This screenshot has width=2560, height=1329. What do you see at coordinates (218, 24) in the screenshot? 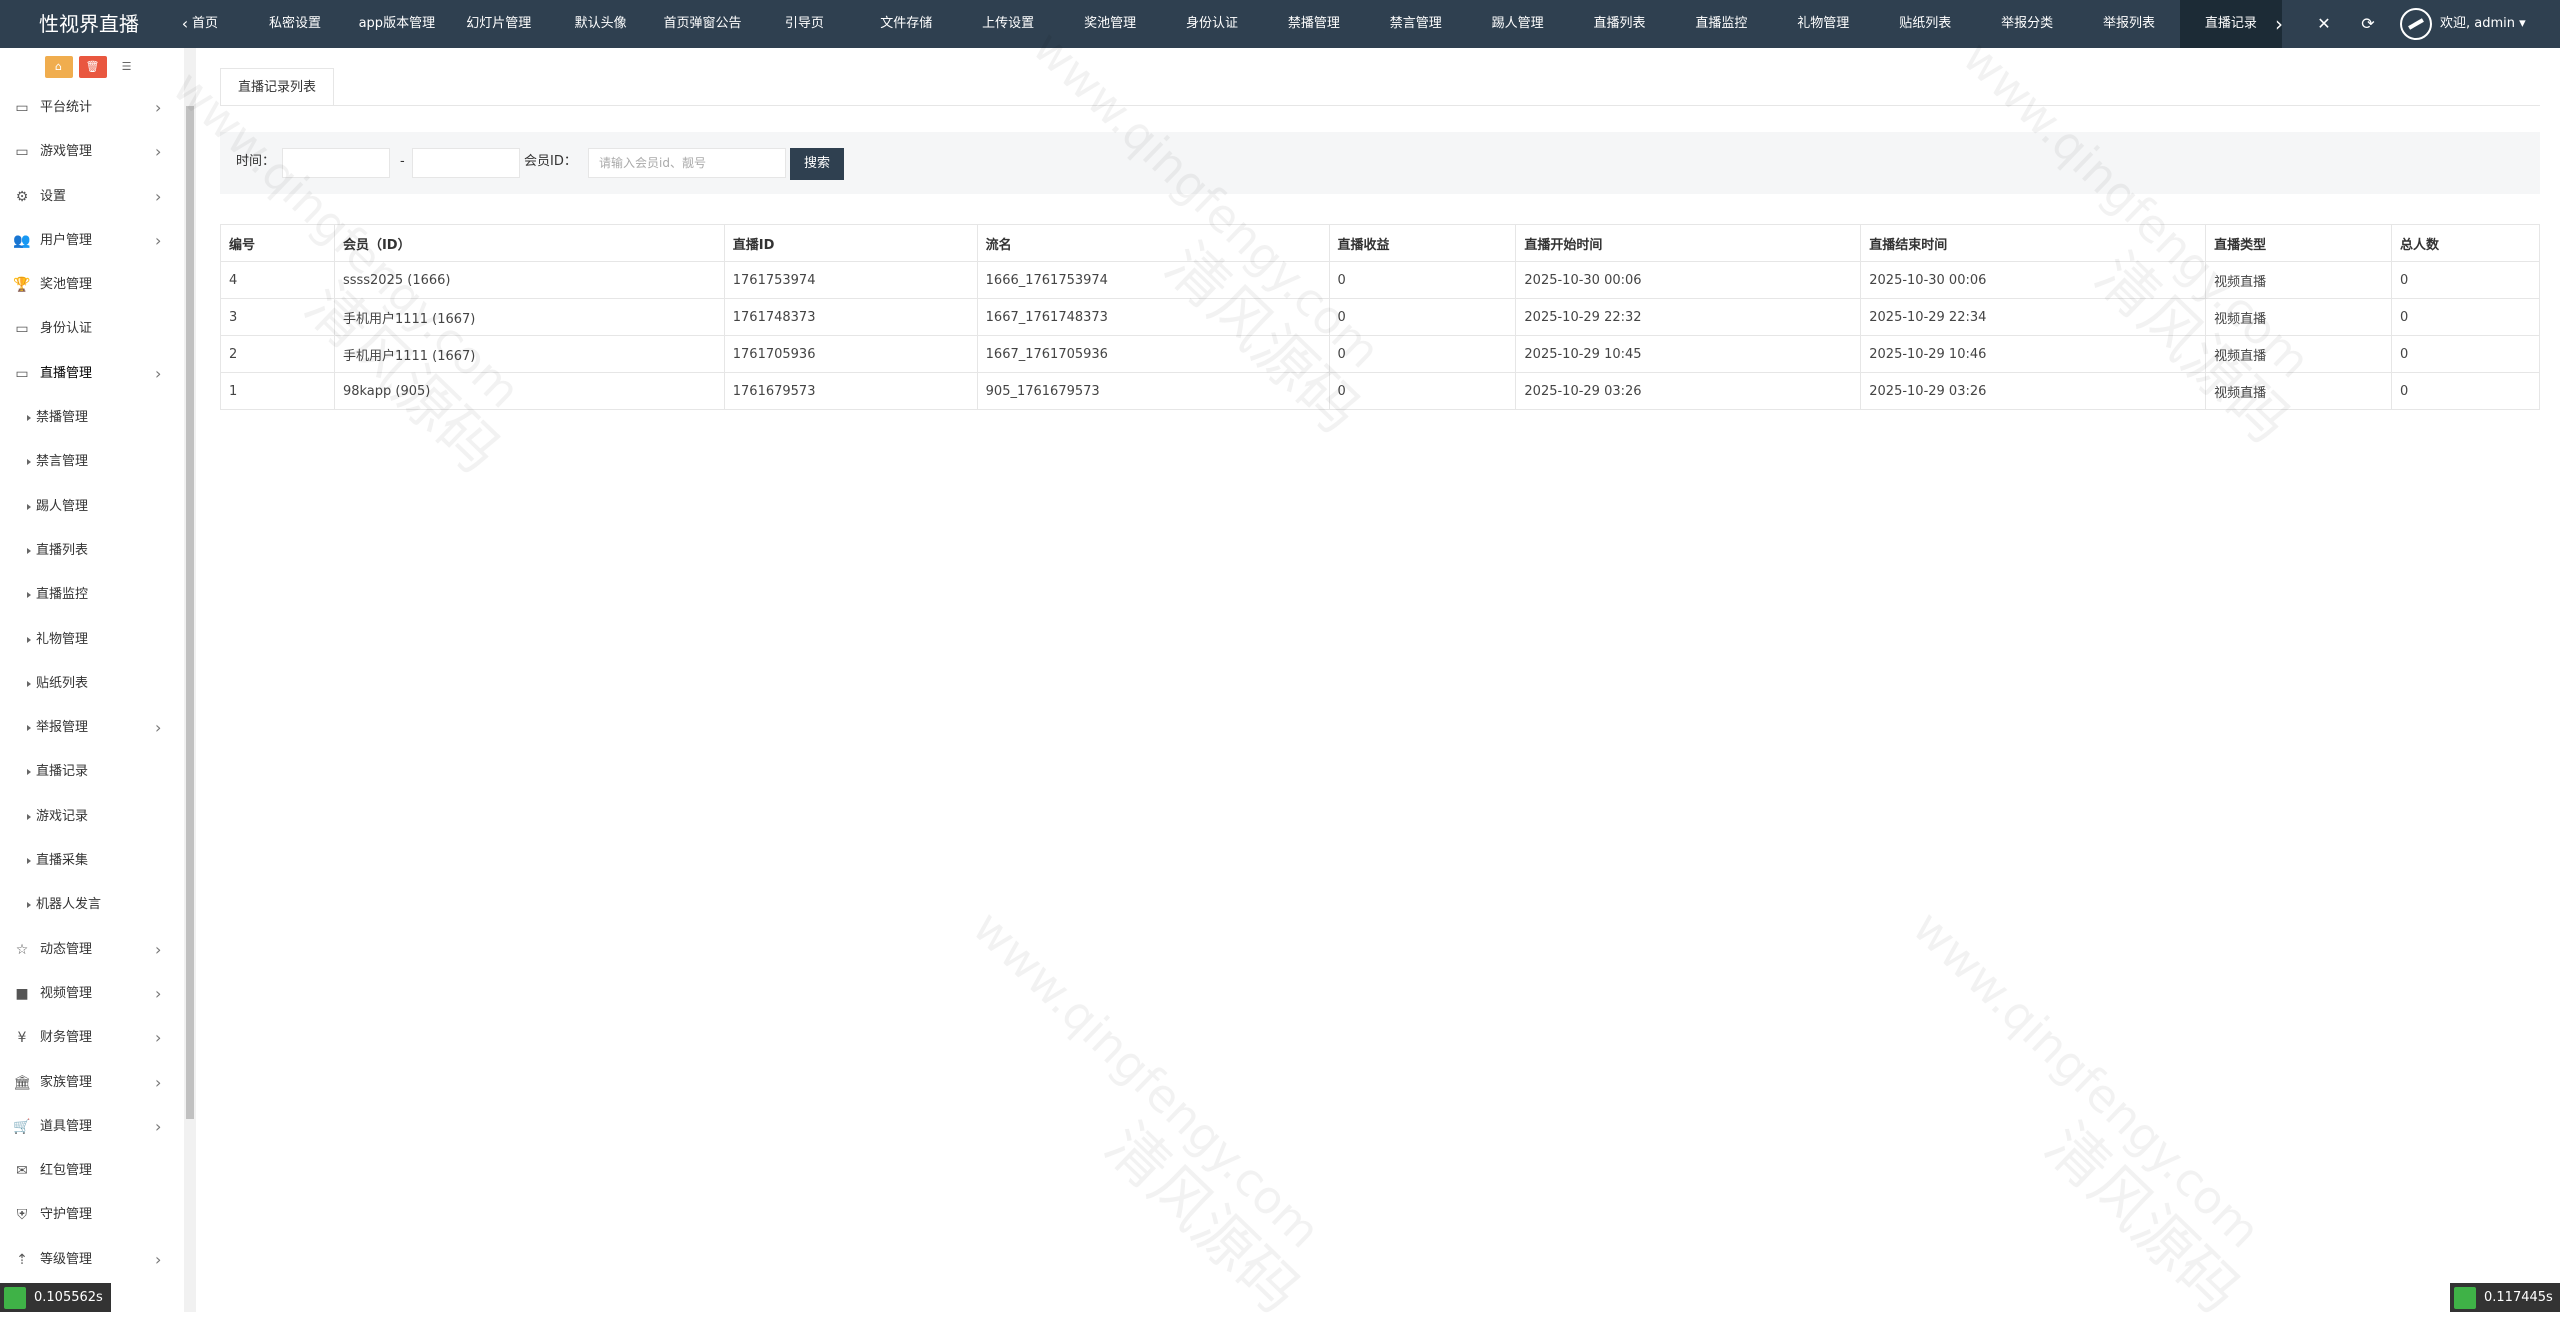
I see `tab-0: 首页` at bounding box center [218, 24].